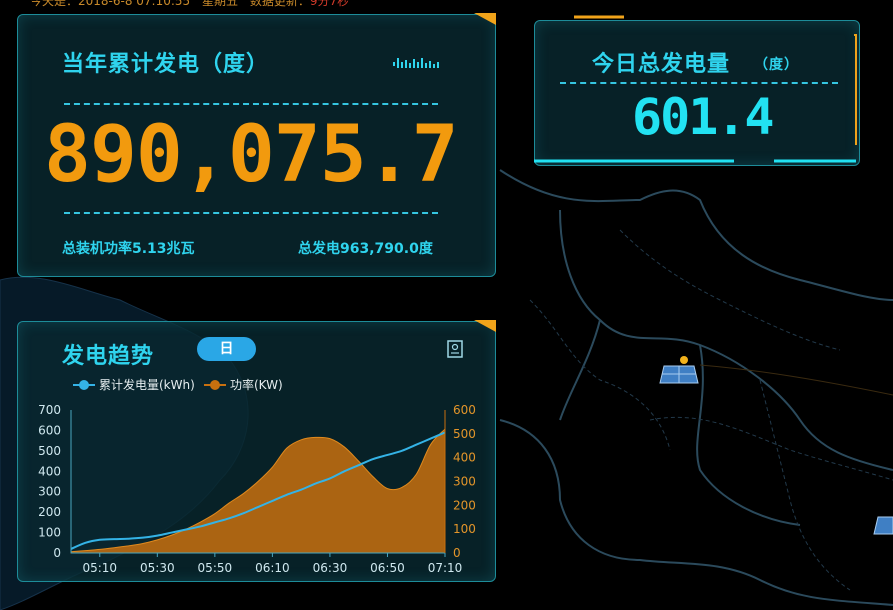  I want to click on x-tick-label: 06:30, so click(330, 568).